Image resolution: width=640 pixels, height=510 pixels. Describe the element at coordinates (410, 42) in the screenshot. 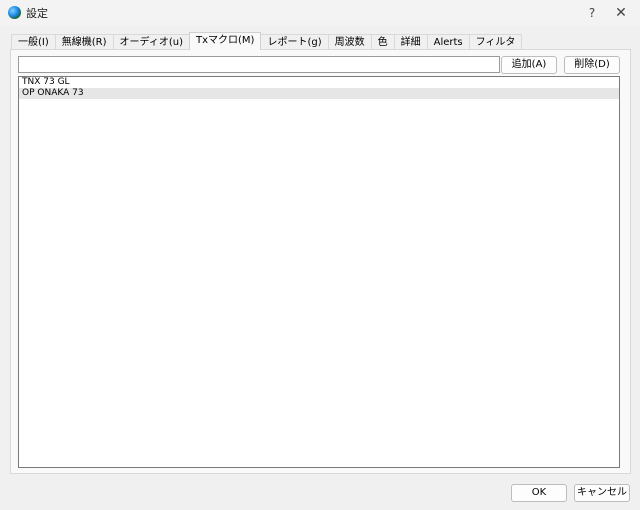

I see `tab-advanced: 詳細` at that location.